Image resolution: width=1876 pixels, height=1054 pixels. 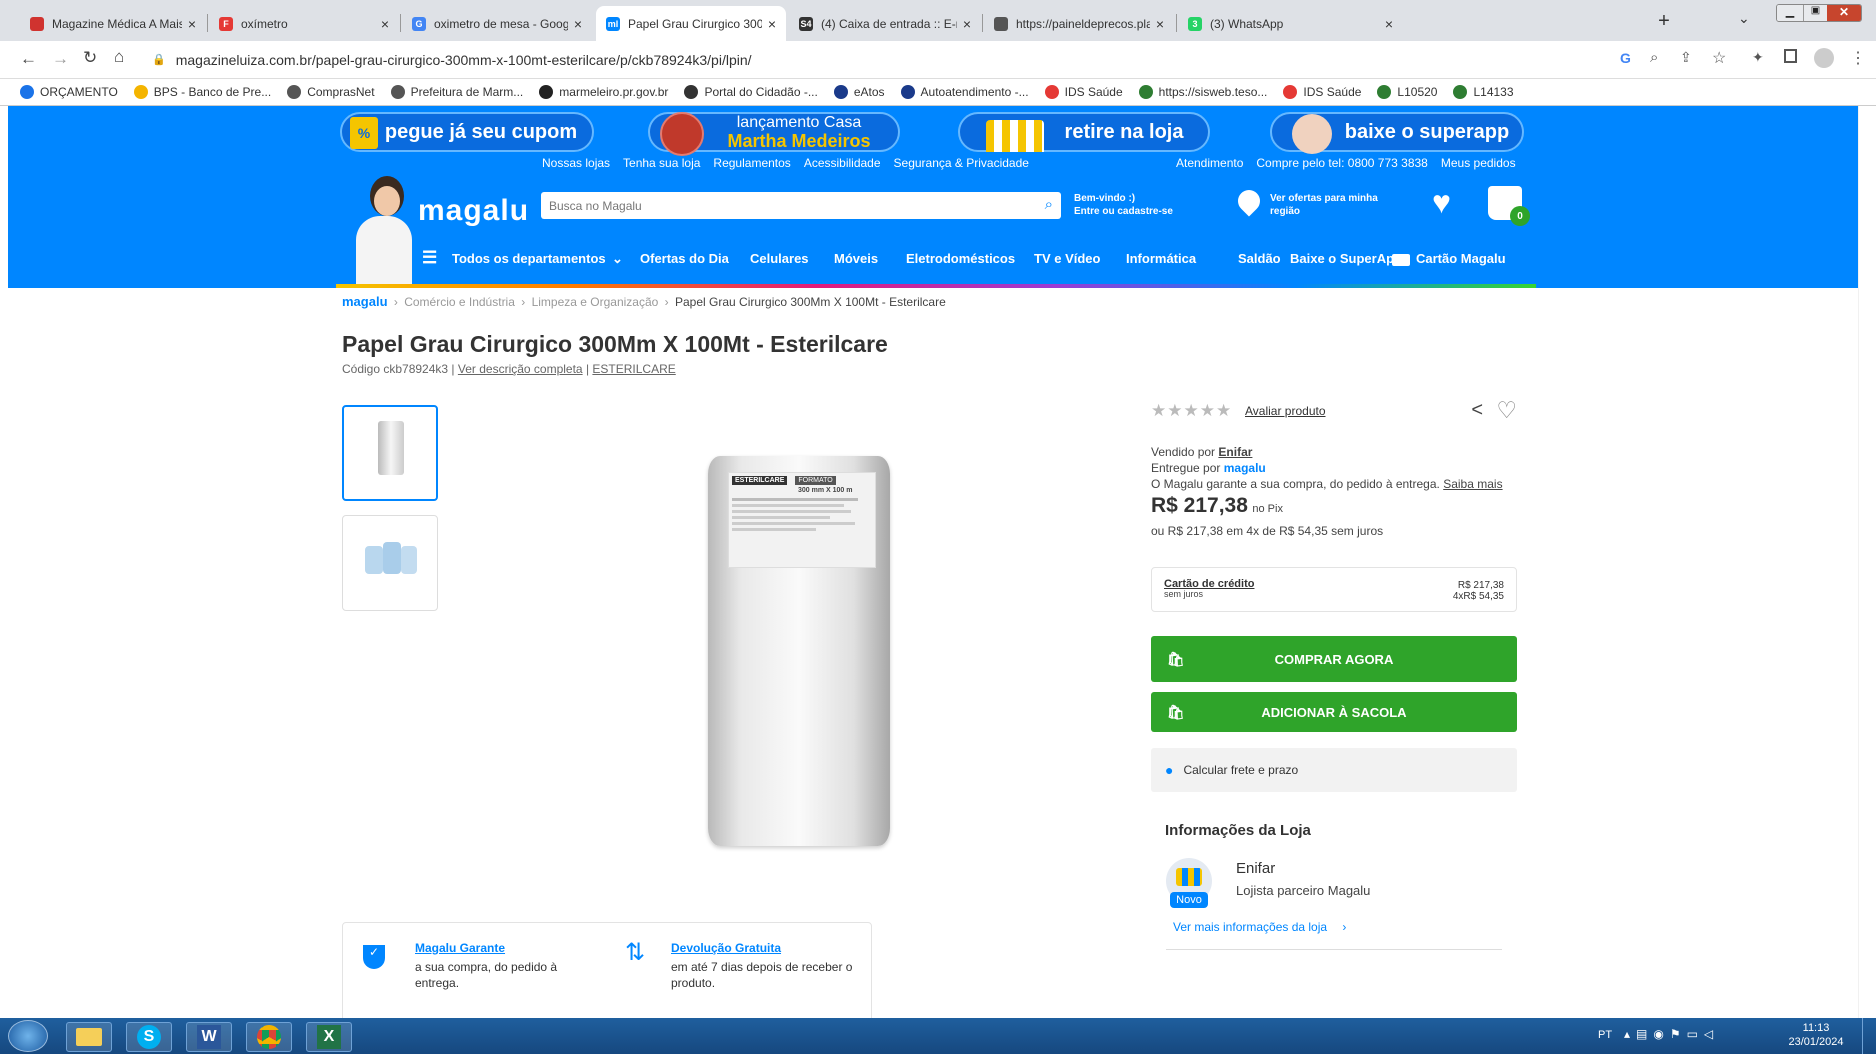 I want to click on extensions-icon: ✦, so click(x=1758, y=57).